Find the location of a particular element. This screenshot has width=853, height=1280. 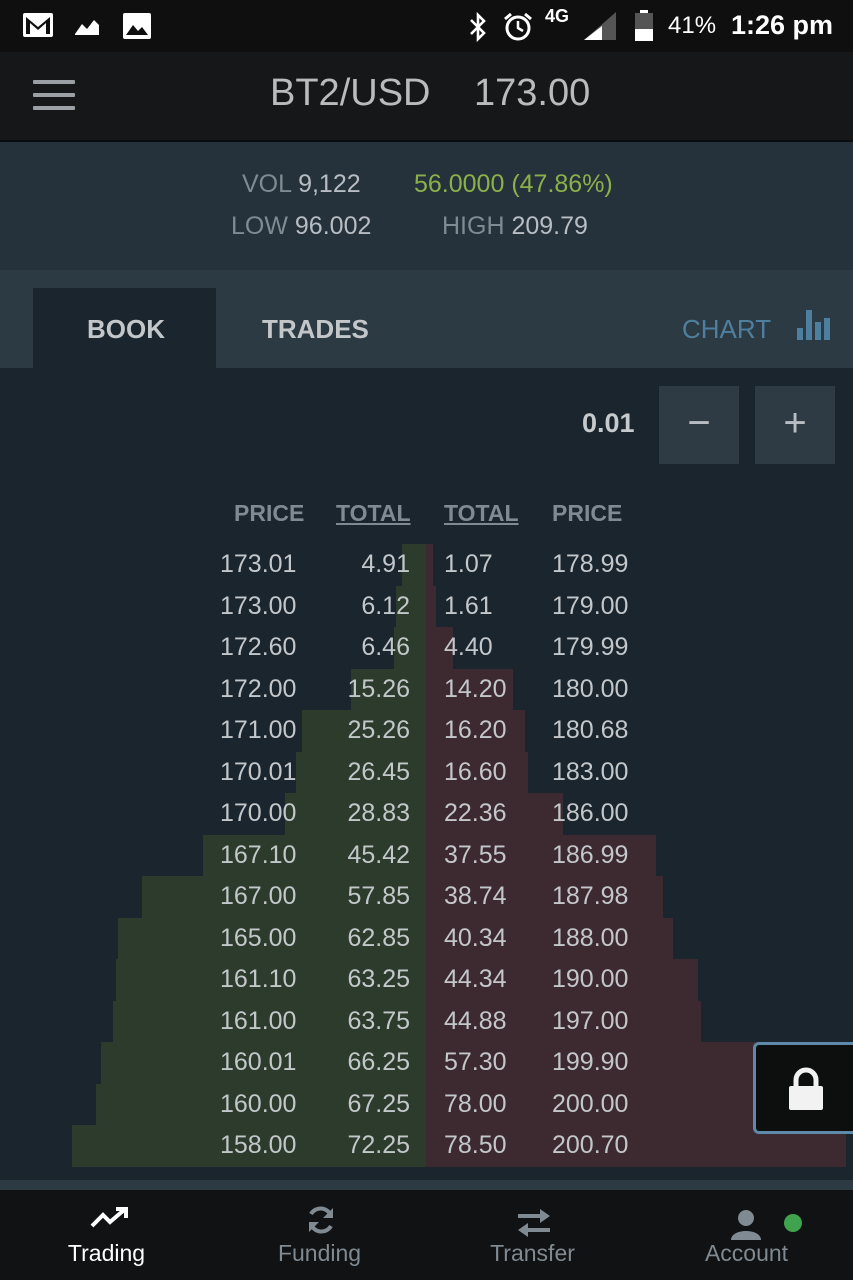

book-row: 160.00 67.25 78.00 200.00 is located at coordinates (426, 1105).